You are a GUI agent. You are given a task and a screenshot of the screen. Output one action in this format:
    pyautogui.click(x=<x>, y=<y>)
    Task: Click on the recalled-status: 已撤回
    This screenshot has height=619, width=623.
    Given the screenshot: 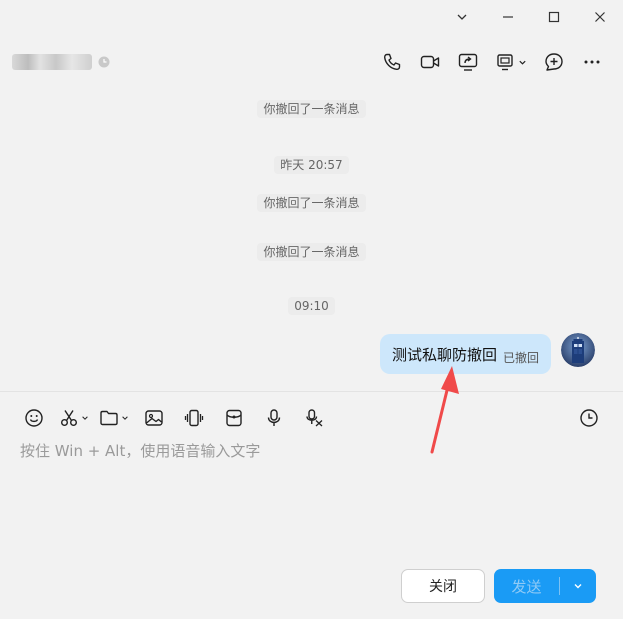 What is the action you would take?
    pyautogui.click(x=520, y=357)
    